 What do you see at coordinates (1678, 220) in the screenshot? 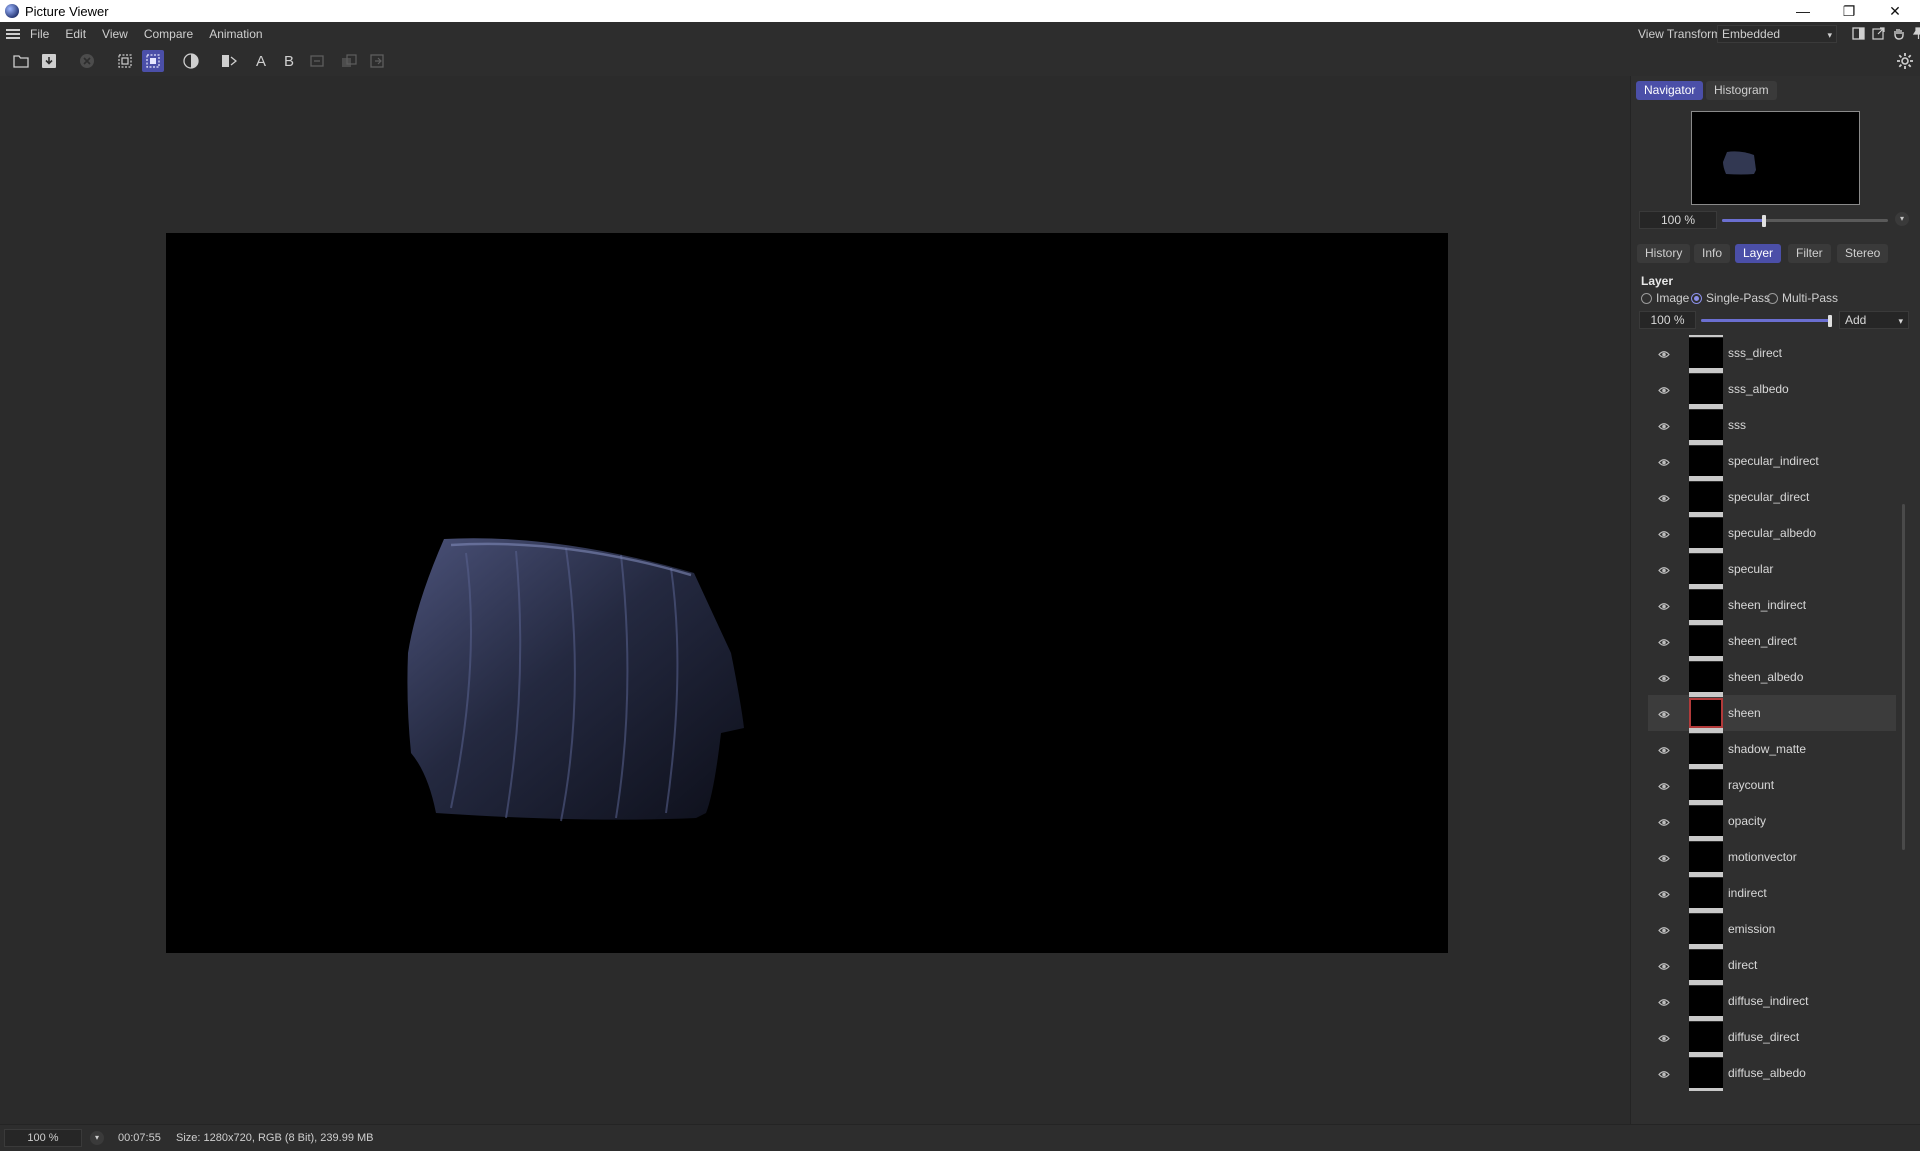
I see `navigator-zoom-field: 100 %` at bounding box center [1678, 220].